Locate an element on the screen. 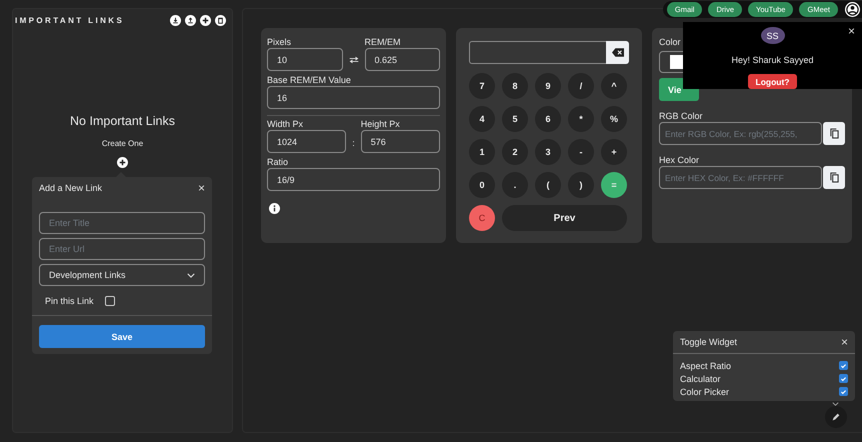 This screenshot has height=442, width=862. user-icon is located at coordinates (852, 9).